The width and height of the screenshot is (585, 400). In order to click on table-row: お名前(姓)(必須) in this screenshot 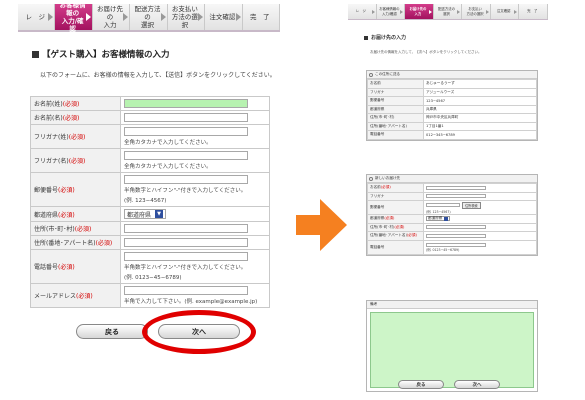, I will do `click(150, 103)`.